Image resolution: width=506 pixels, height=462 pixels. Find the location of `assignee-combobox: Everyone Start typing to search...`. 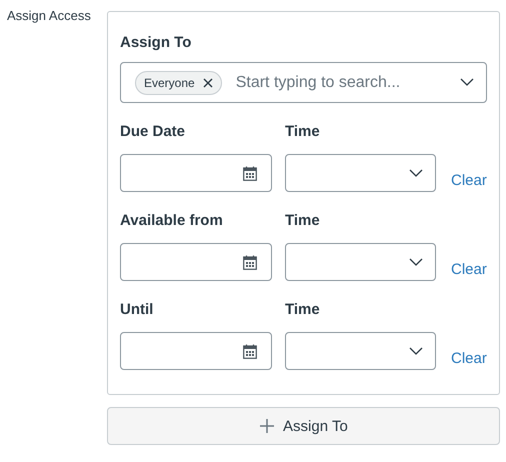

assignee-combobox: Everyone Start typing to search... is located at coordinates (303, 82).